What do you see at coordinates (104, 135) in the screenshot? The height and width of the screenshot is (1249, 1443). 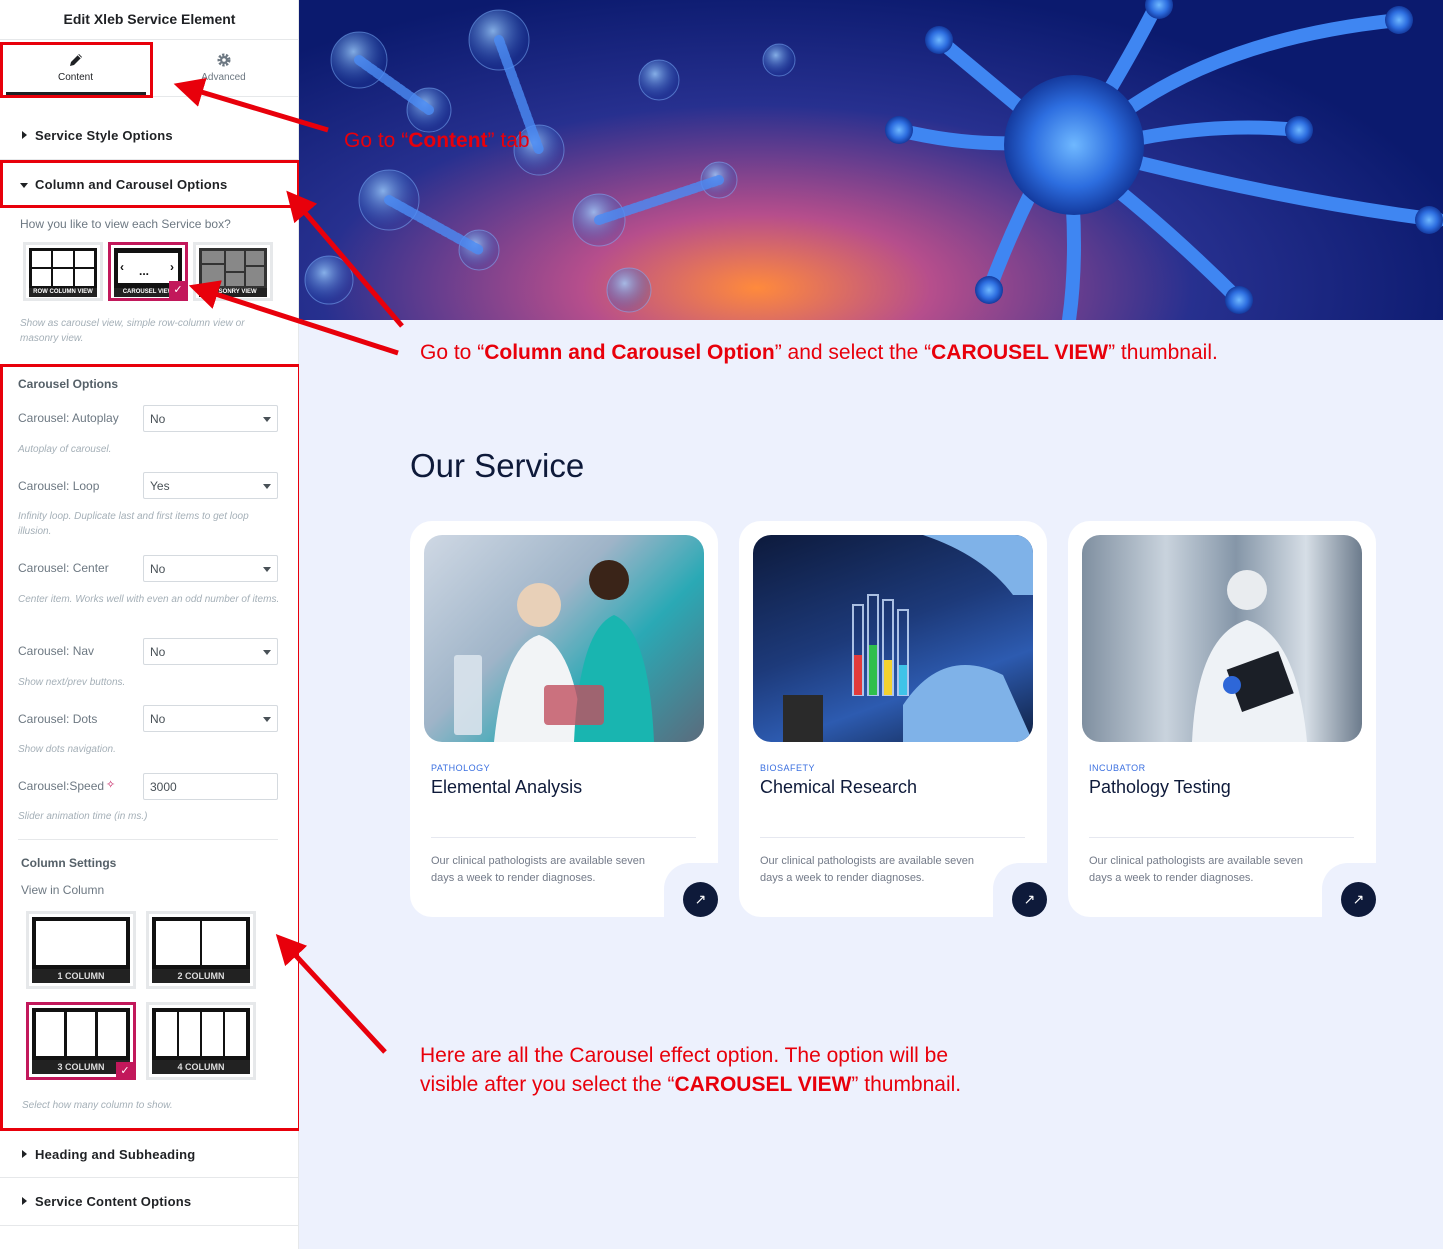 I see `section-label: Service Style Options` at bounding box center [104, 135].